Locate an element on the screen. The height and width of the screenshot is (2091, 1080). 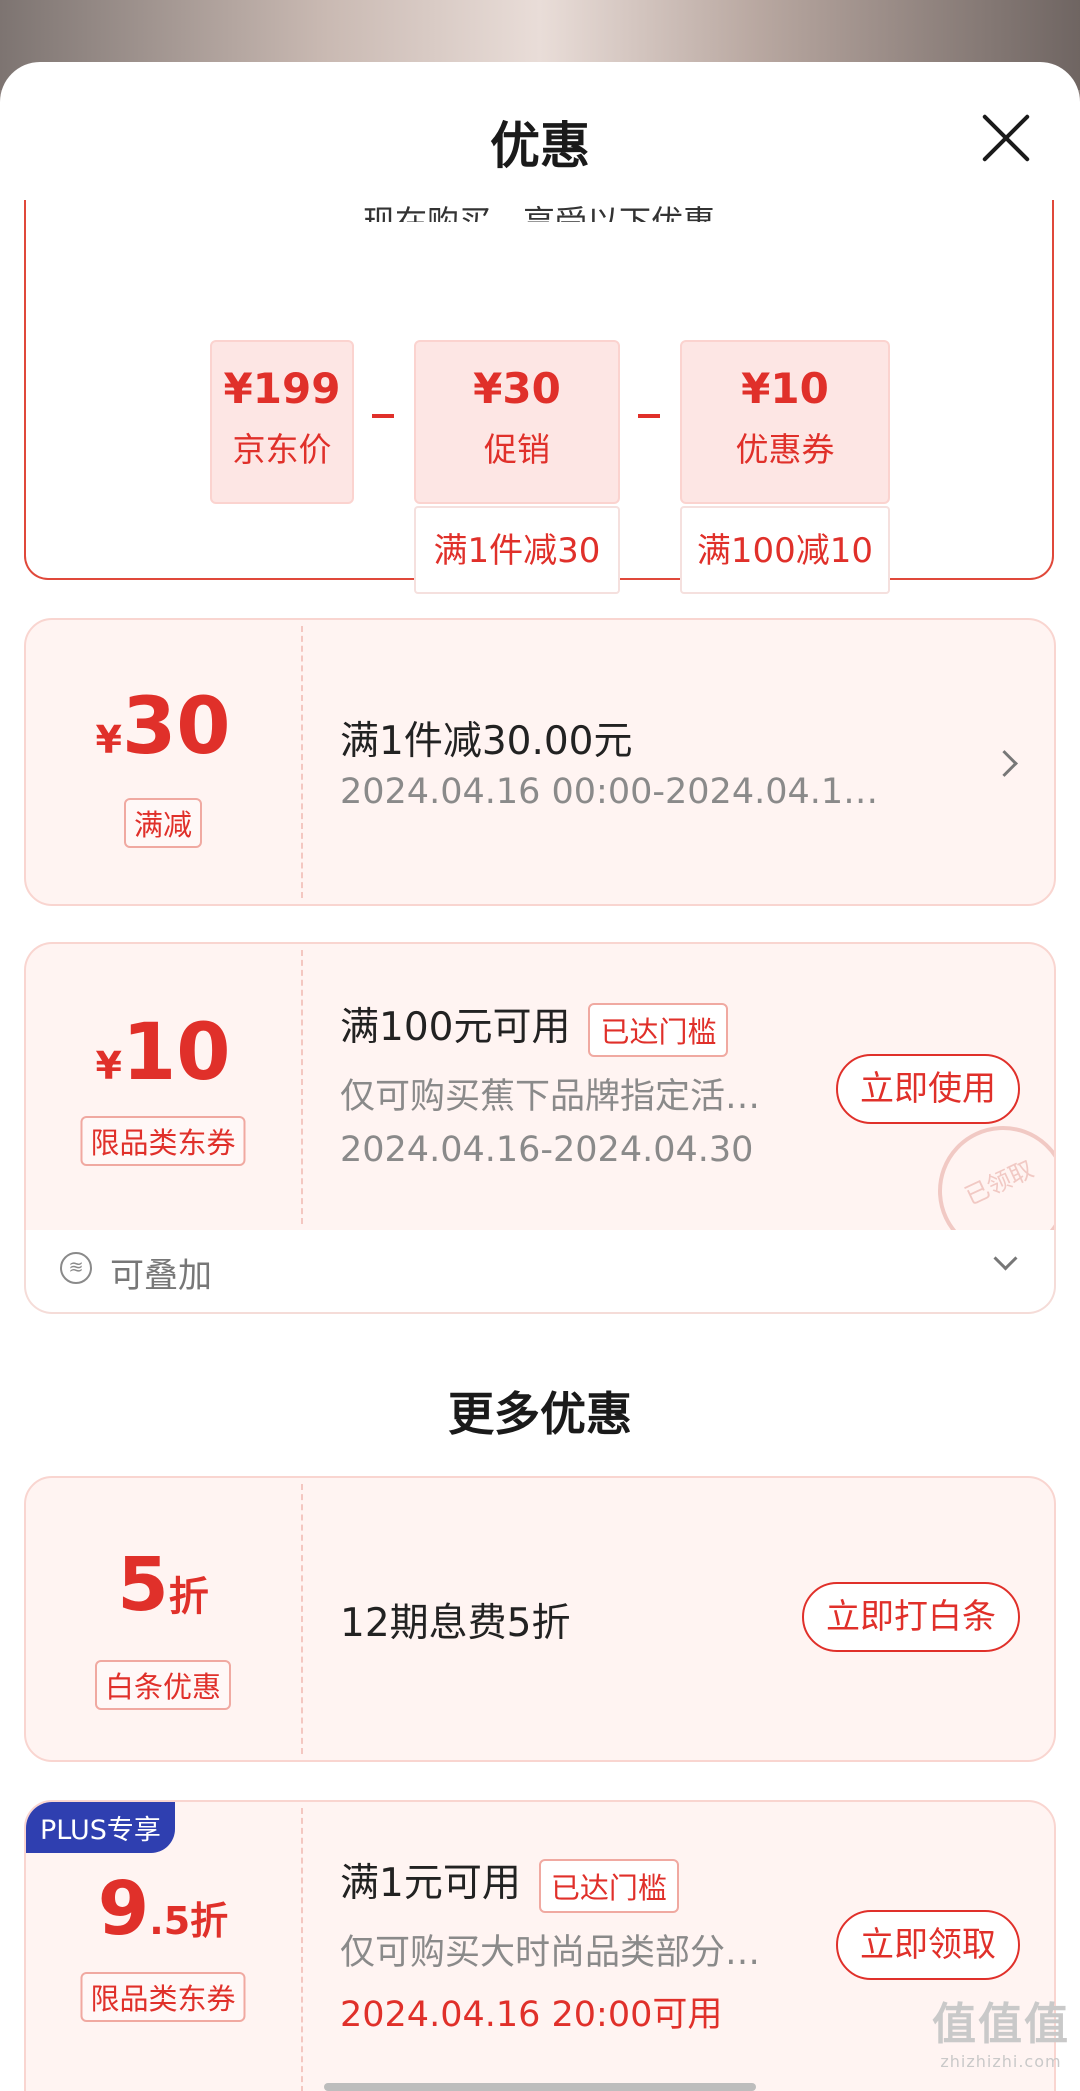
coupon-title: 满100元可用 is located at coordinates (455, 1027).